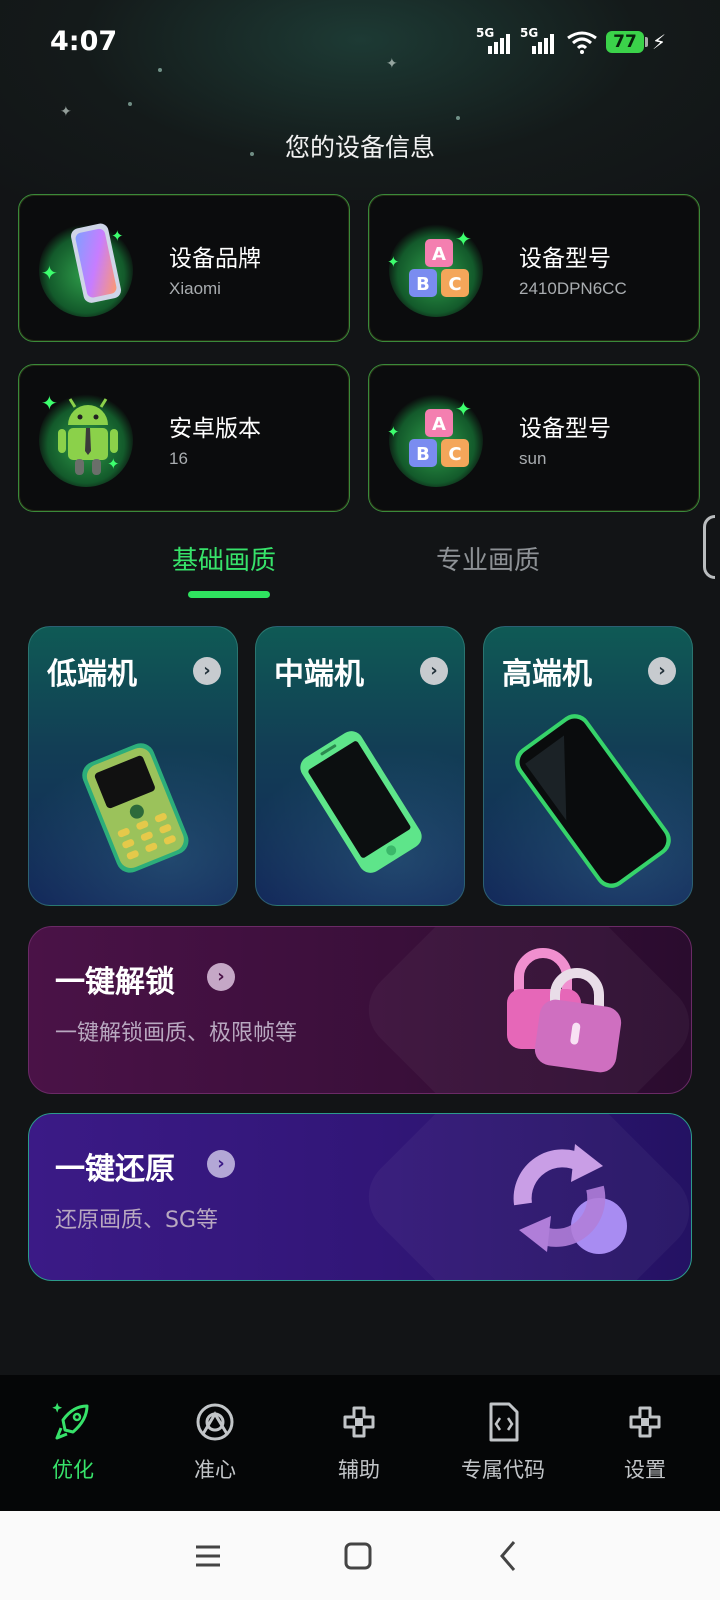  What do you see at coordinates (547, 674) in the screenshot?
I see `tier-title: 高端机` at bounding box center [547, 674].